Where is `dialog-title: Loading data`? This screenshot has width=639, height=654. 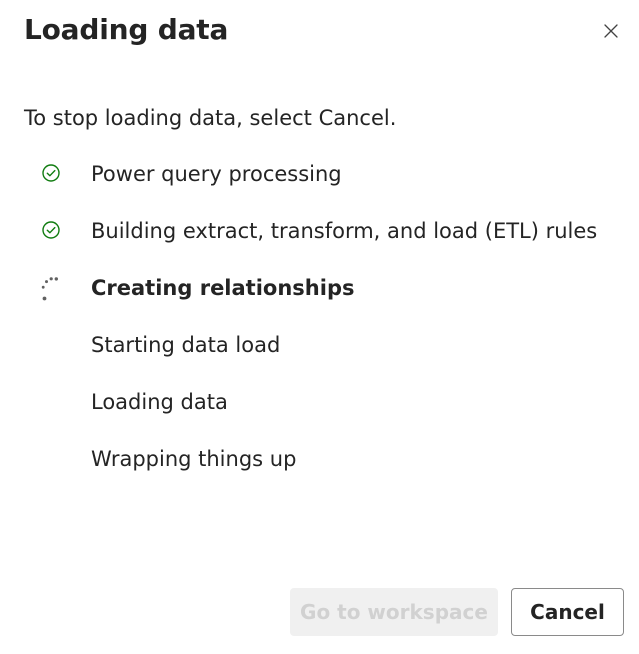
dialog-title: Loading data is located at coordinates (126, 29).